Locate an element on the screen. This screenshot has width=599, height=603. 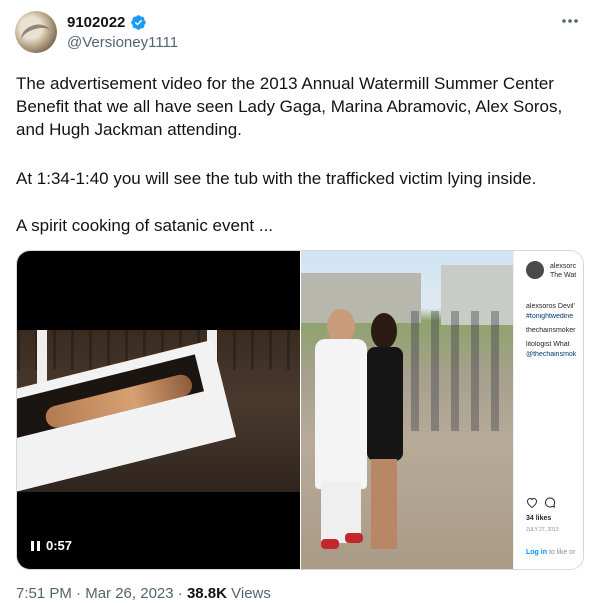
views-label: Views is located at coordinates (248, 593).